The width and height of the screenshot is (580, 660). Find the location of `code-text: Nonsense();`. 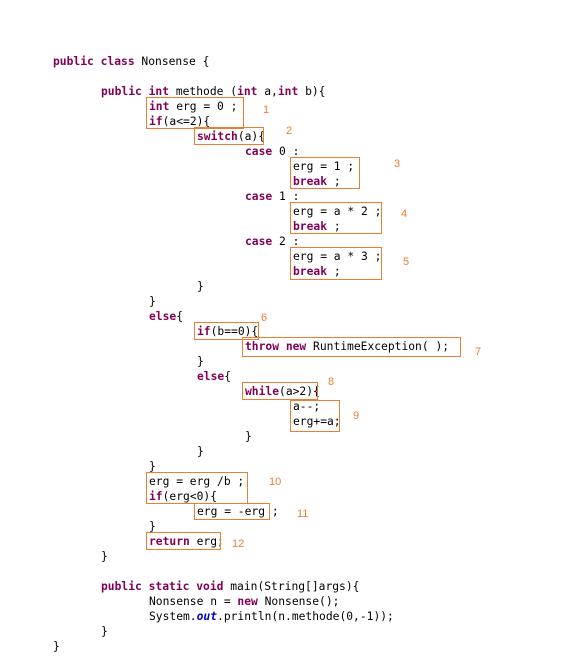

code-text: Nonsense(); is located at coordinates (298, 601).